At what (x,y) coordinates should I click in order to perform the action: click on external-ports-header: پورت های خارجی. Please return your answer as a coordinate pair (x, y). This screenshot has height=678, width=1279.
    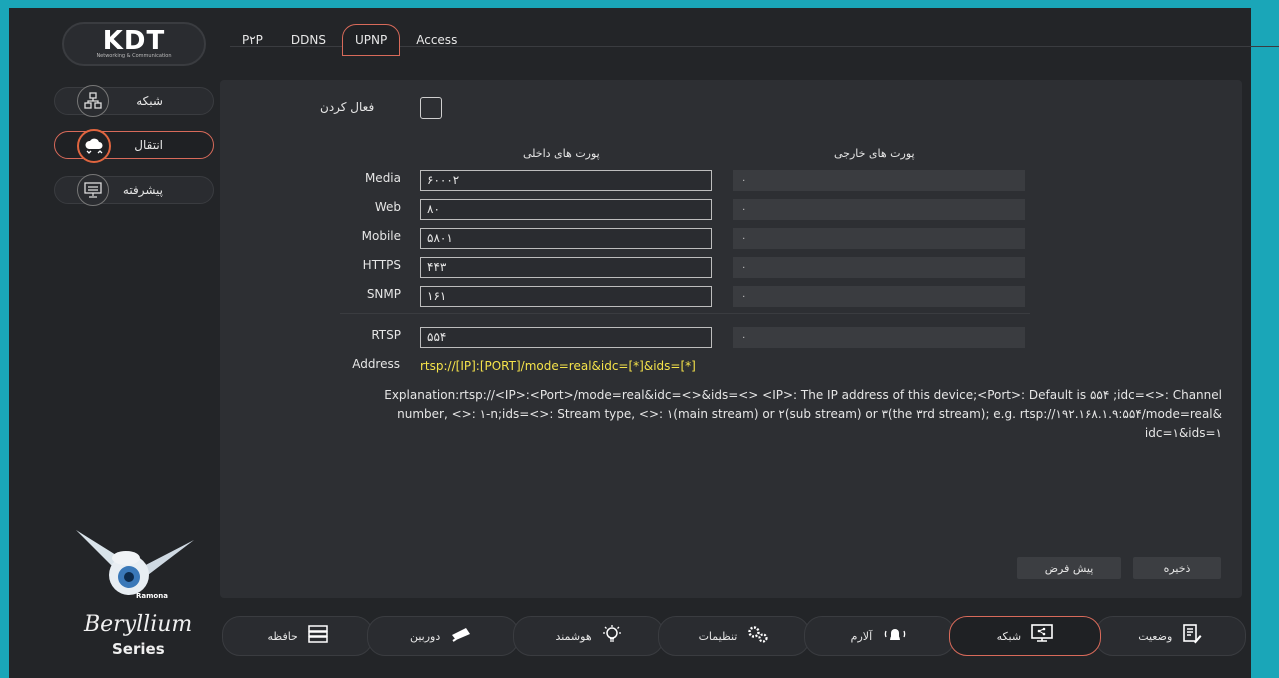
    Looking at the image, I should click on (874, 153).